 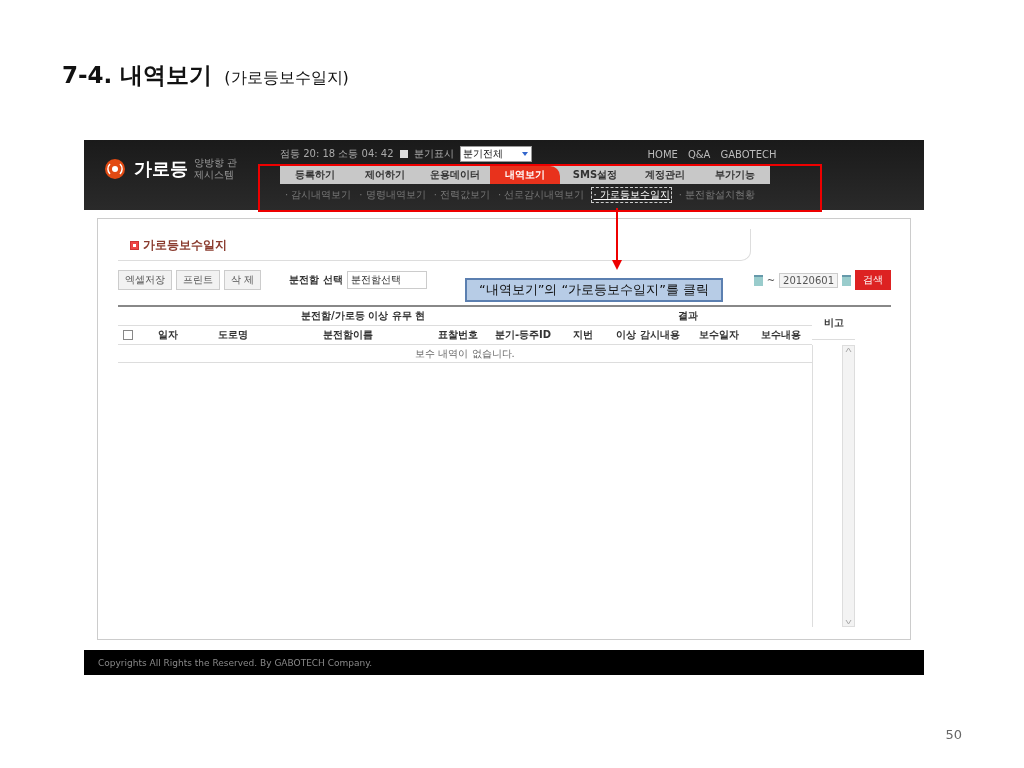 What do you see at coordinates (185, 245) in the screenshot?
I see `page-title: 가로등보수일지` at bounding box center [185, 245].